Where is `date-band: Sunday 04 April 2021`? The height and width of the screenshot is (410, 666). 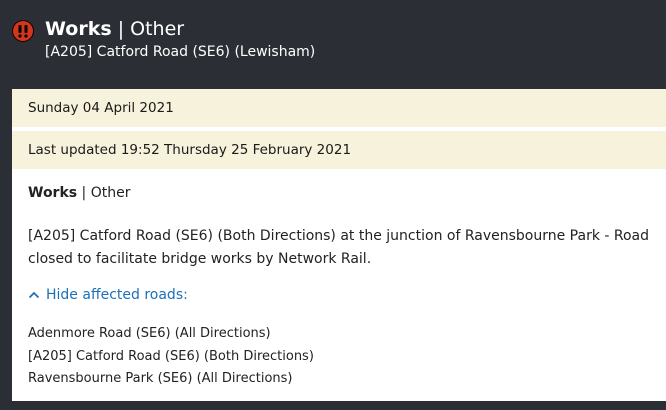 date-band: Sunday 04 April 2021 is located at coordinates (339, 108).